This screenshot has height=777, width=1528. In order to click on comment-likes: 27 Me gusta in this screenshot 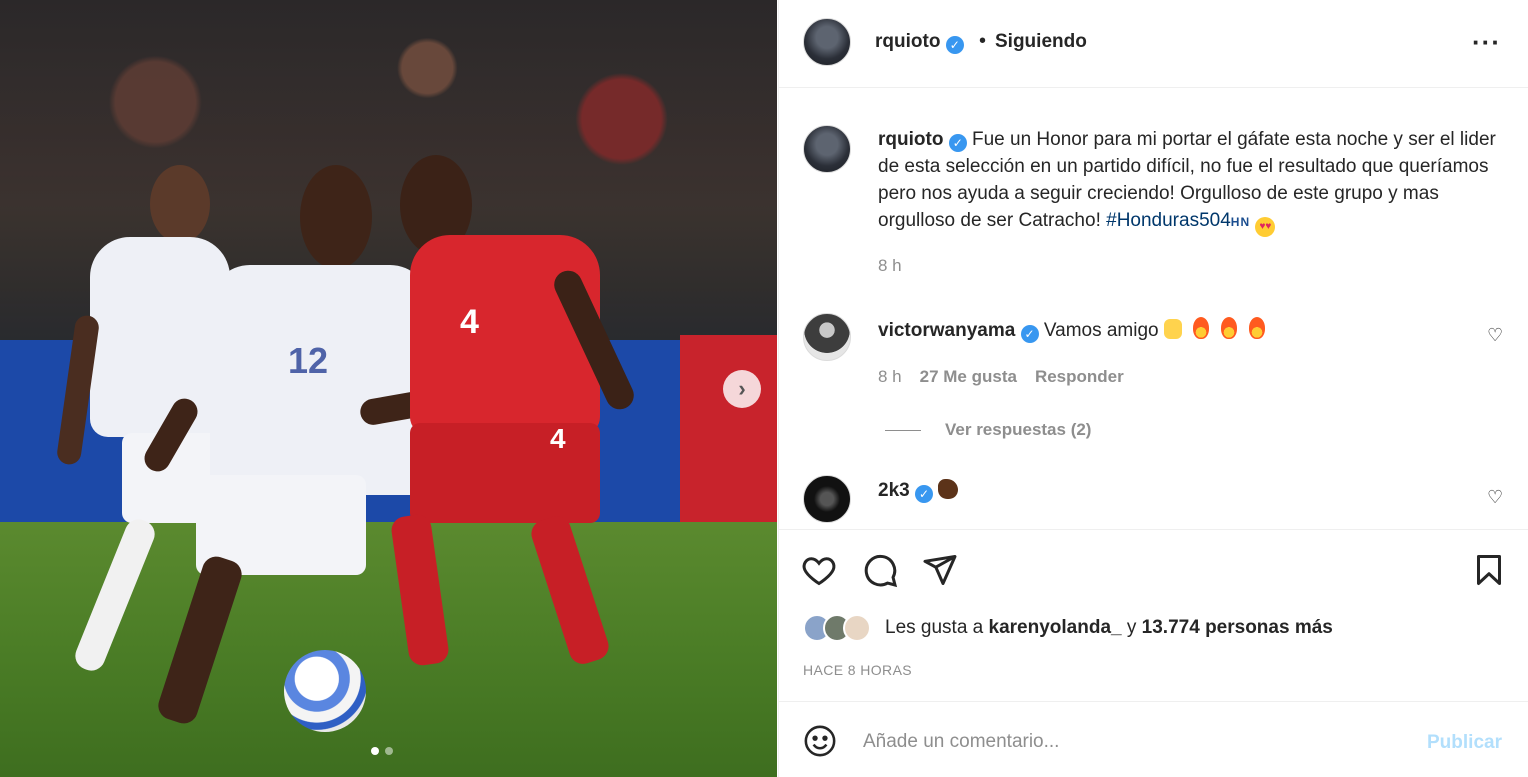, I will do `click(968, 377)`.